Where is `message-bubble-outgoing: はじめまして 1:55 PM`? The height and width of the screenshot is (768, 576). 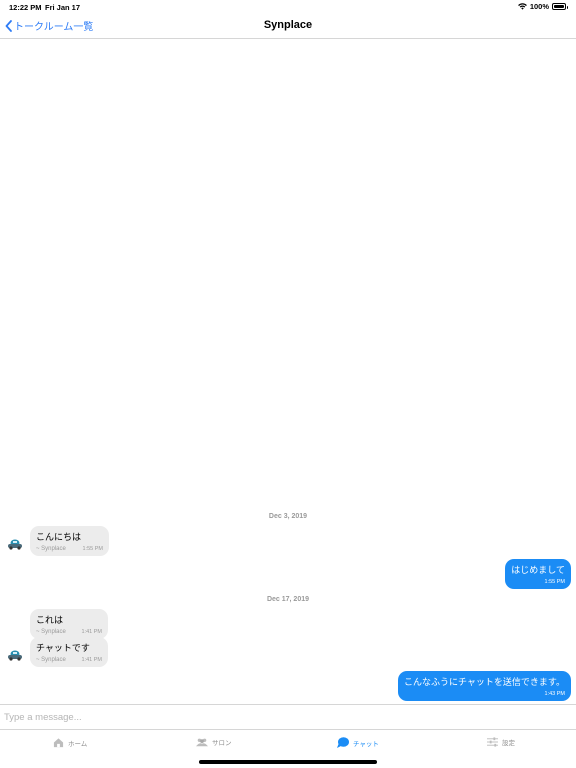
message-bubble-outgoing: はじめまして 1:55 PM is located at coordinates (538, 574).